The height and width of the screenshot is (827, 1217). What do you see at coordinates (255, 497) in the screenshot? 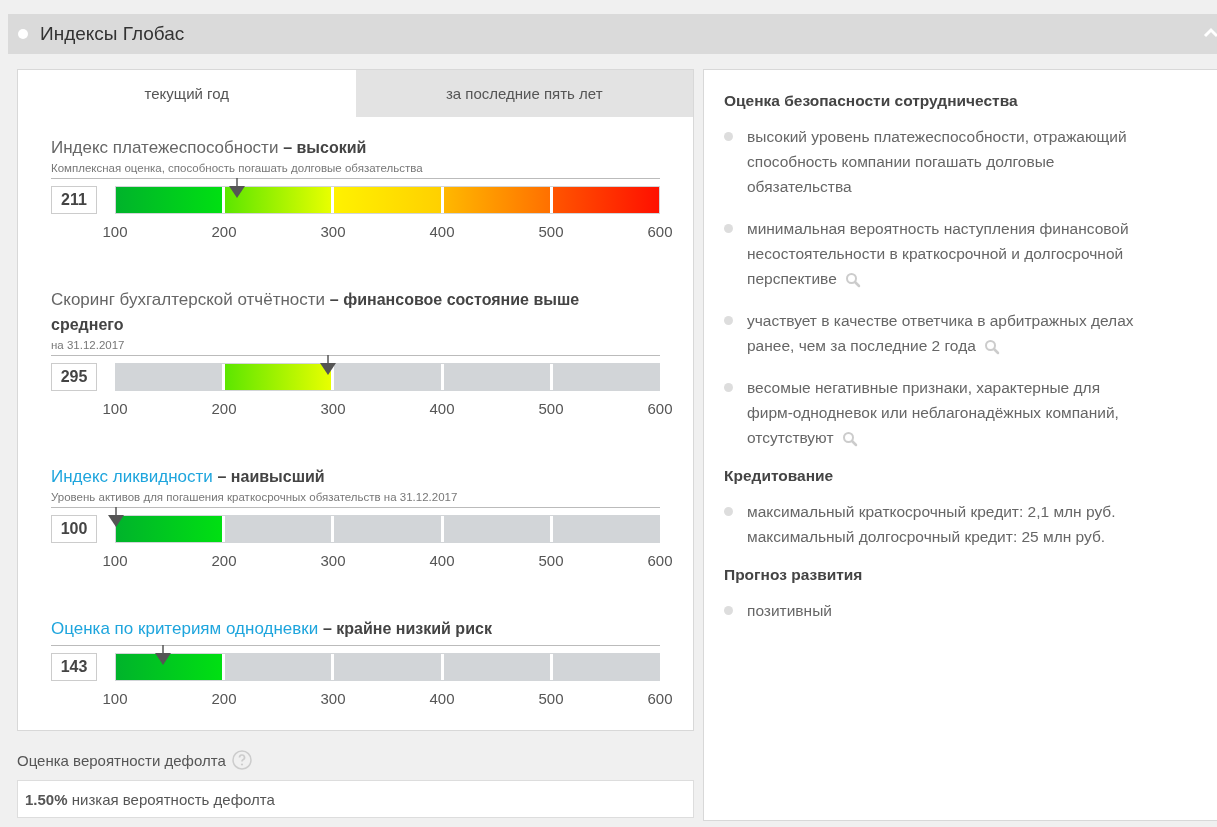
I see `index-subtitle: Уровень активов для погашения краткосрочных обязательств на 31.12.2017` at bounding box center [255, 497].